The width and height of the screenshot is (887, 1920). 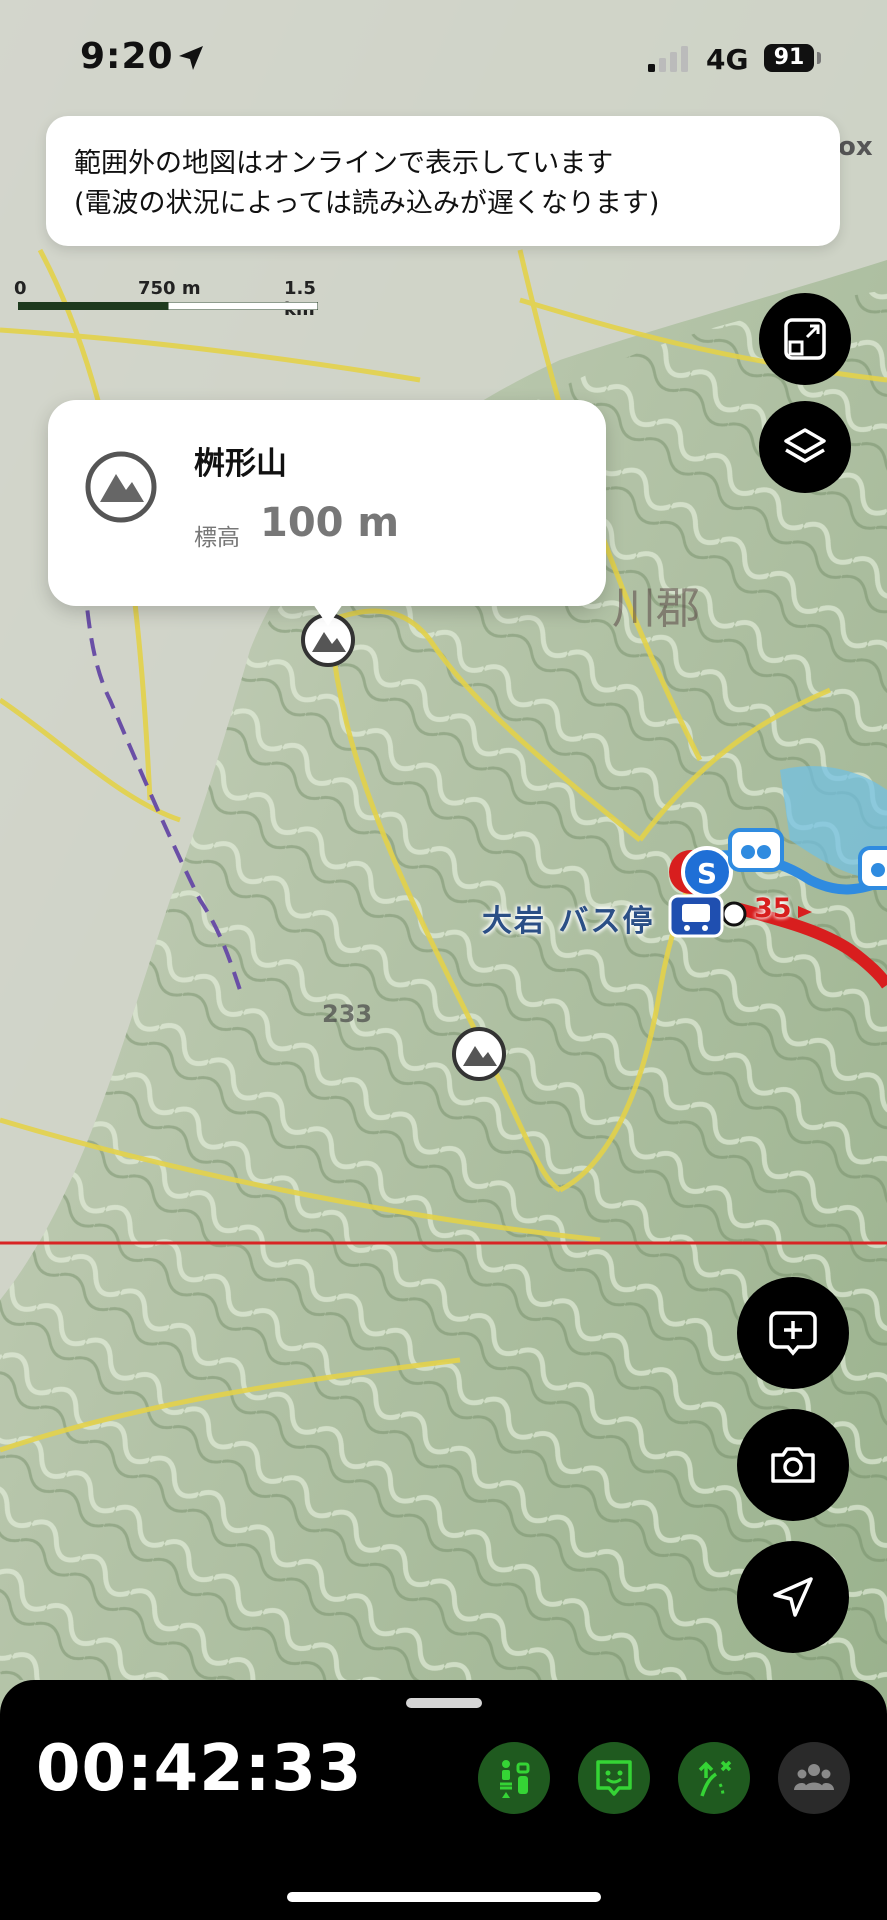 I want to click on chat-face-icon, so click(x=614, y=1778).